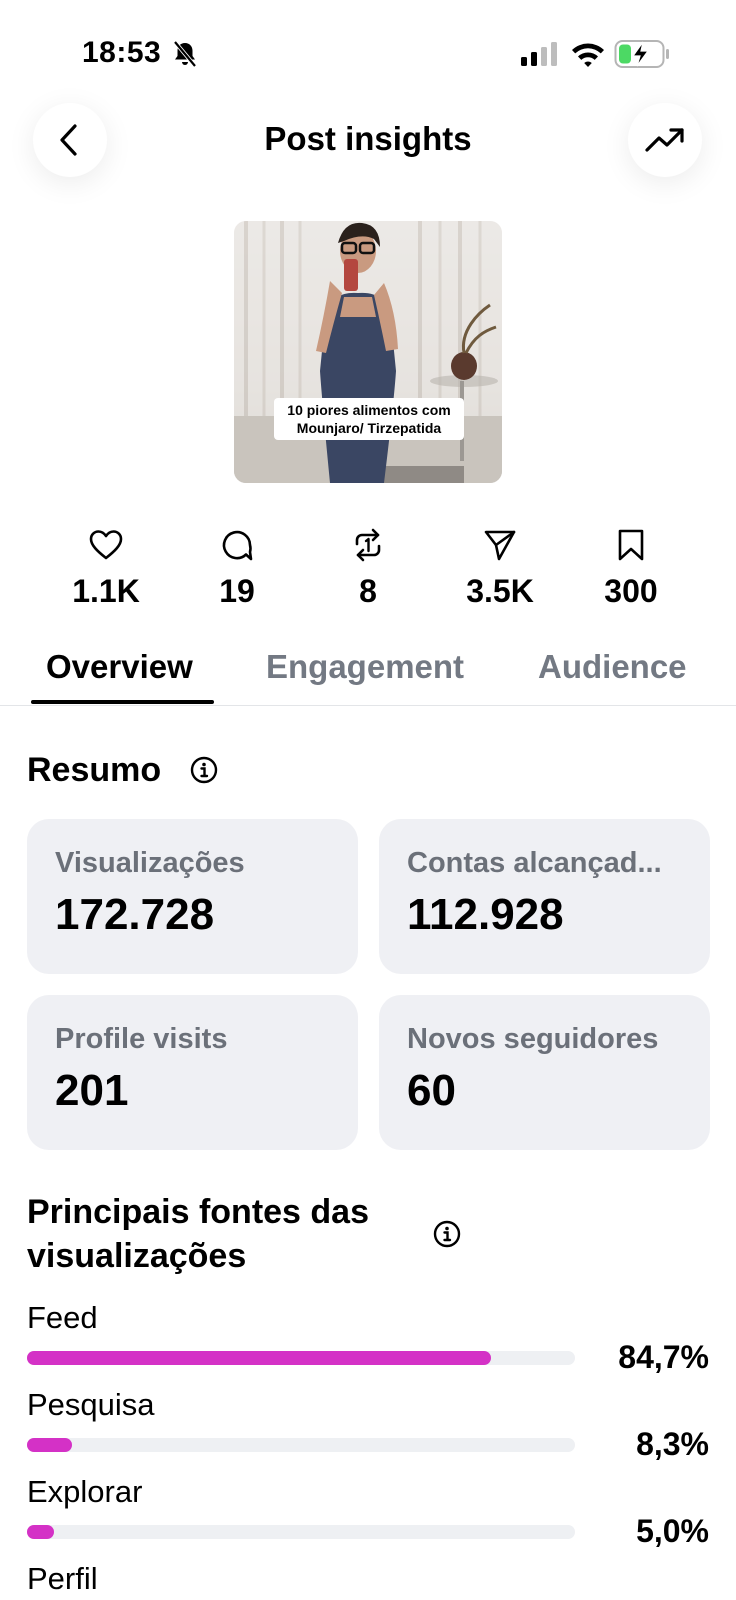 This screenshot has width=736, height=1600. I want to click on tab-divider, so click(368, 705).